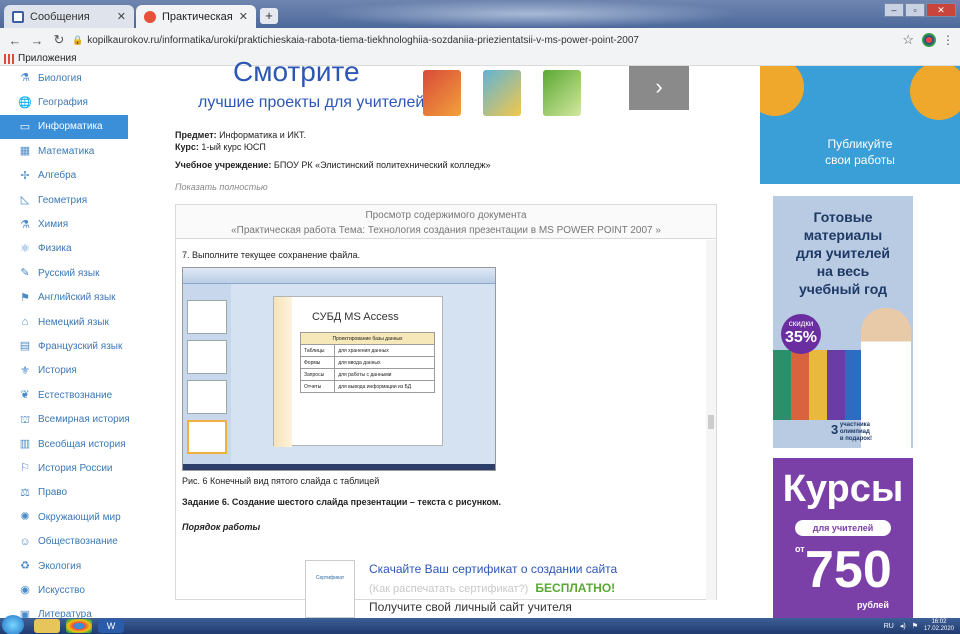 The image size is (960, 634). Describe the element at coordinates (73, 322) in the screenshot. I see `sidebar-item-label: Немецкий язык` at that location.